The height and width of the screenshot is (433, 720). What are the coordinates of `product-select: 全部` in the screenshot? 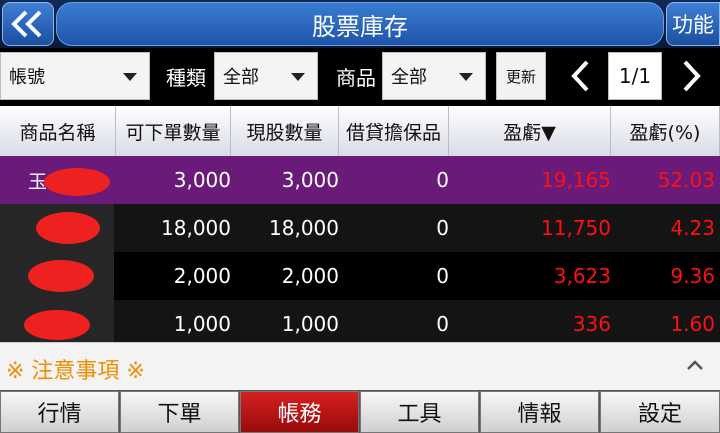 It's located at (434, 76).